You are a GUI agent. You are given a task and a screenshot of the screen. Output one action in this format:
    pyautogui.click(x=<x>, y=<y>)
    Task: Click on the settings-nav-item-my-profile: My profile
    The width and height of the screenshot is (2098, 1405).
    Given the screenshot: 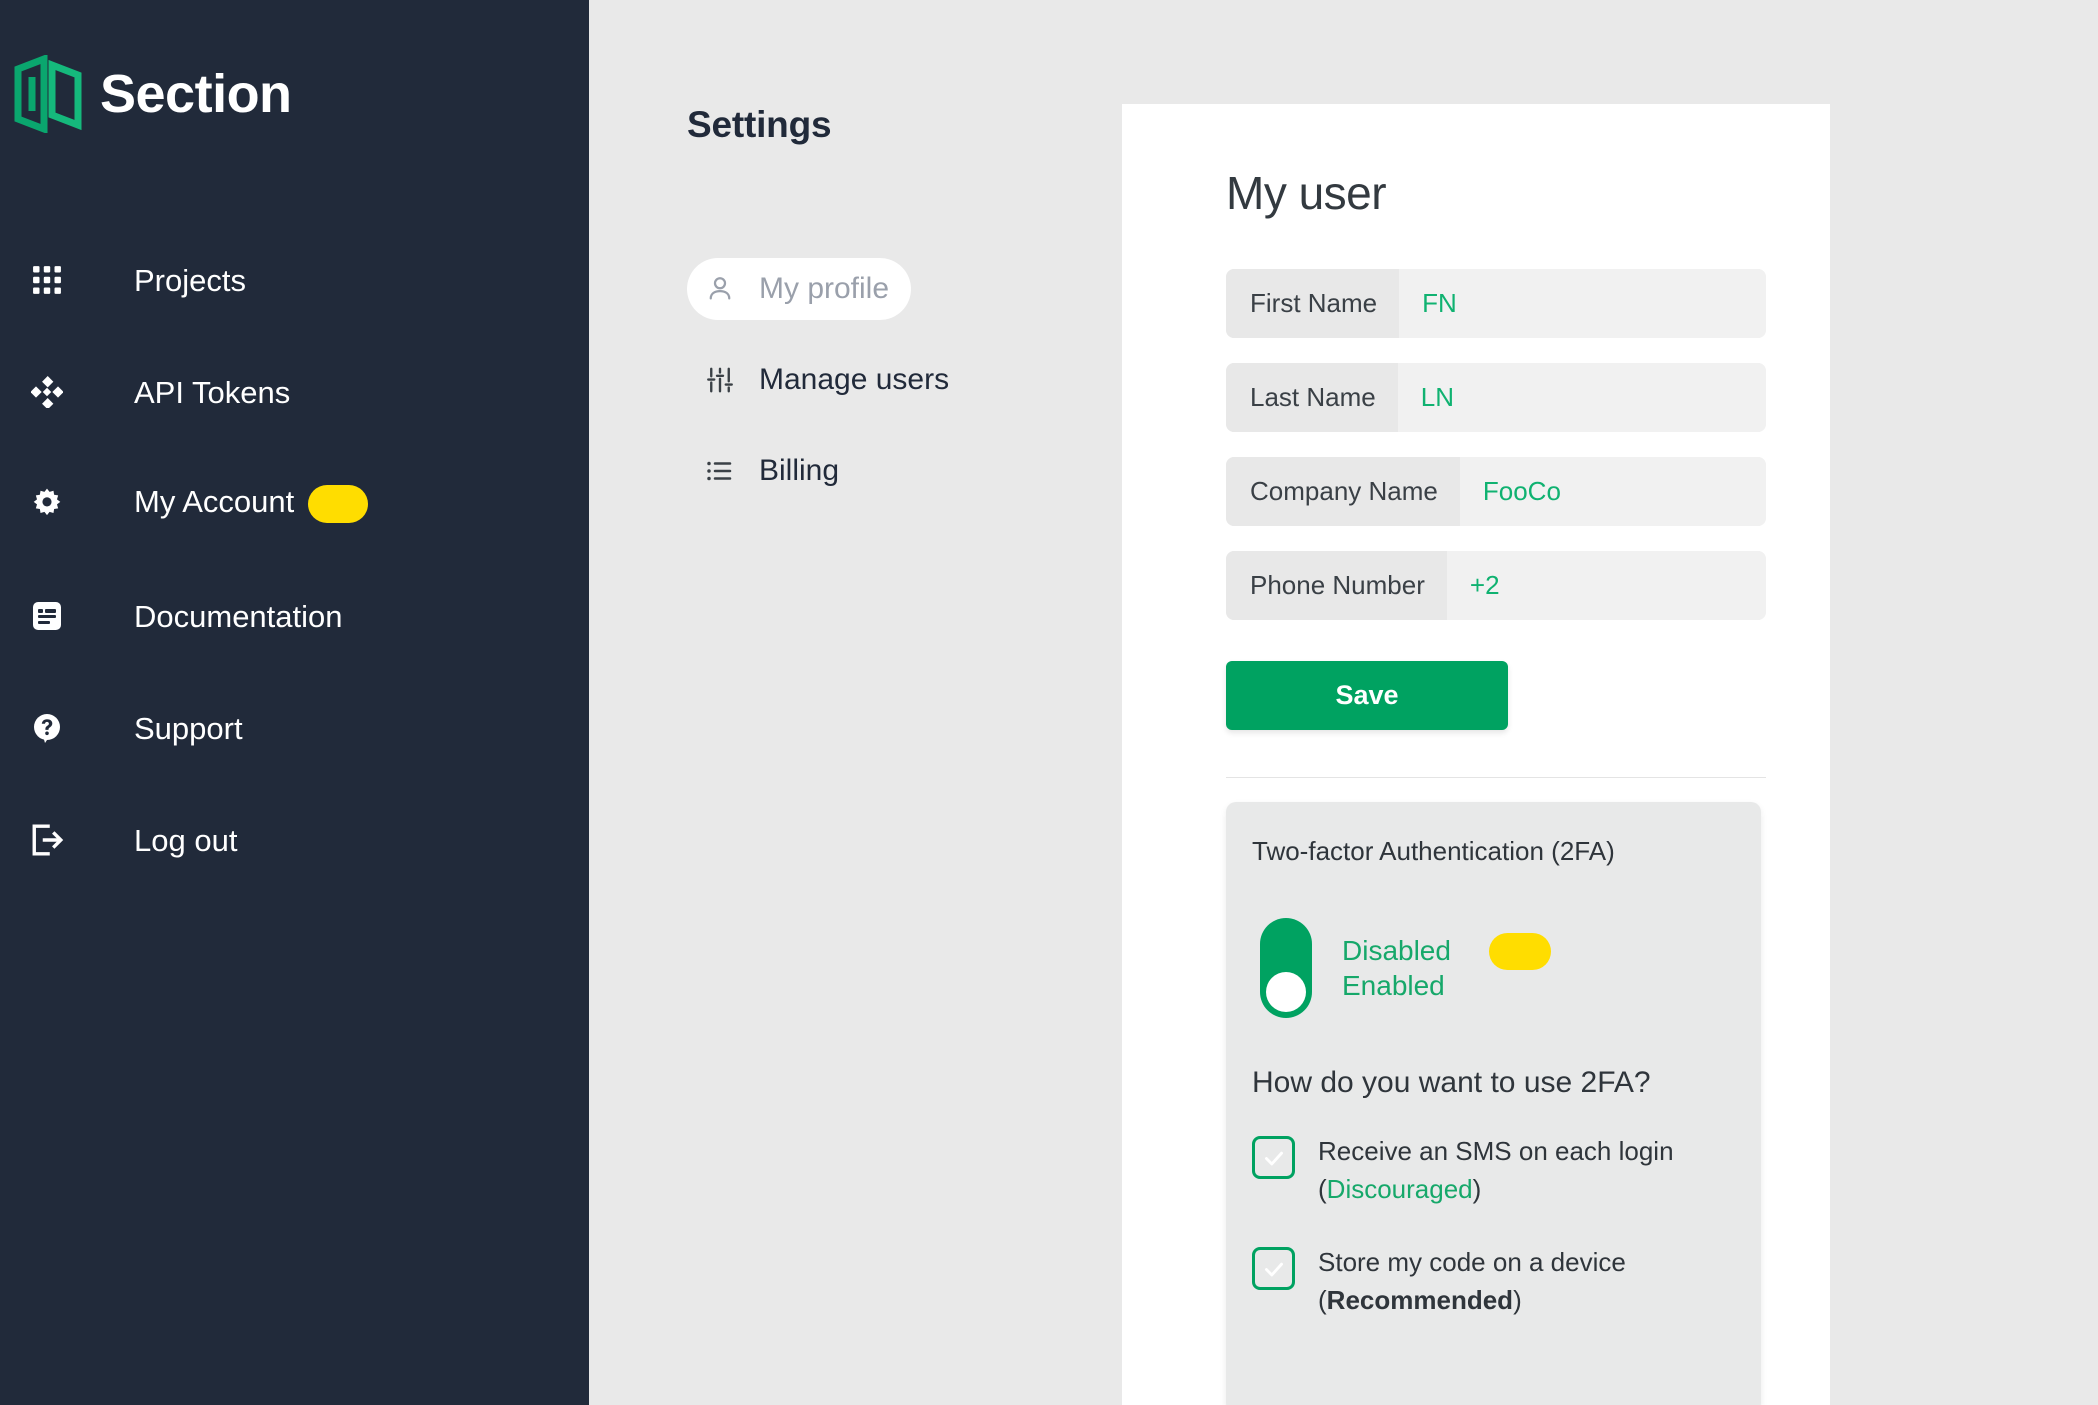 What is the action you would take?
    pyautogui.click(x=799, y=289)
    